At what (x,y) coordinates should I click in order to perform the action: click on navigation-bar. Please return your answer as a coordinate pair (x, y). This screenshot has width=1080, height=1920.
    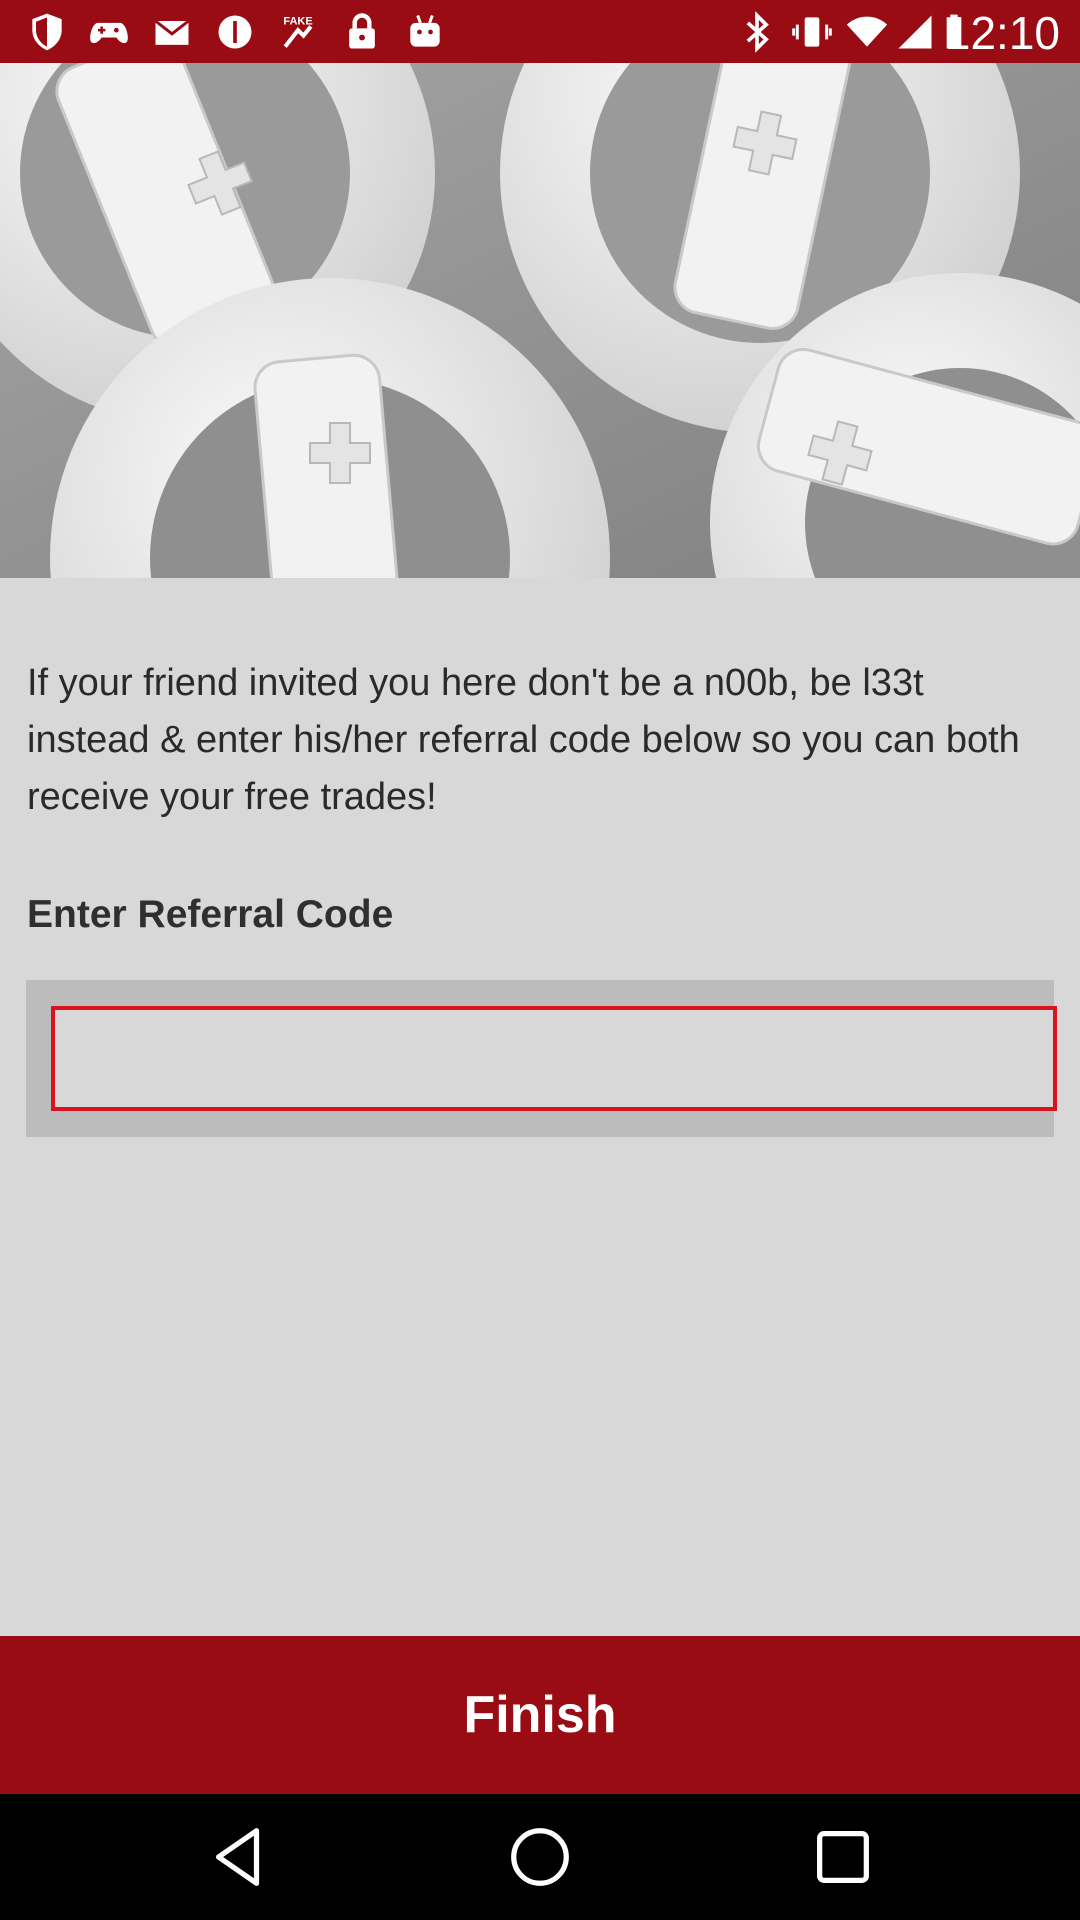
    Looking at the image, I should click on (540, 1857).